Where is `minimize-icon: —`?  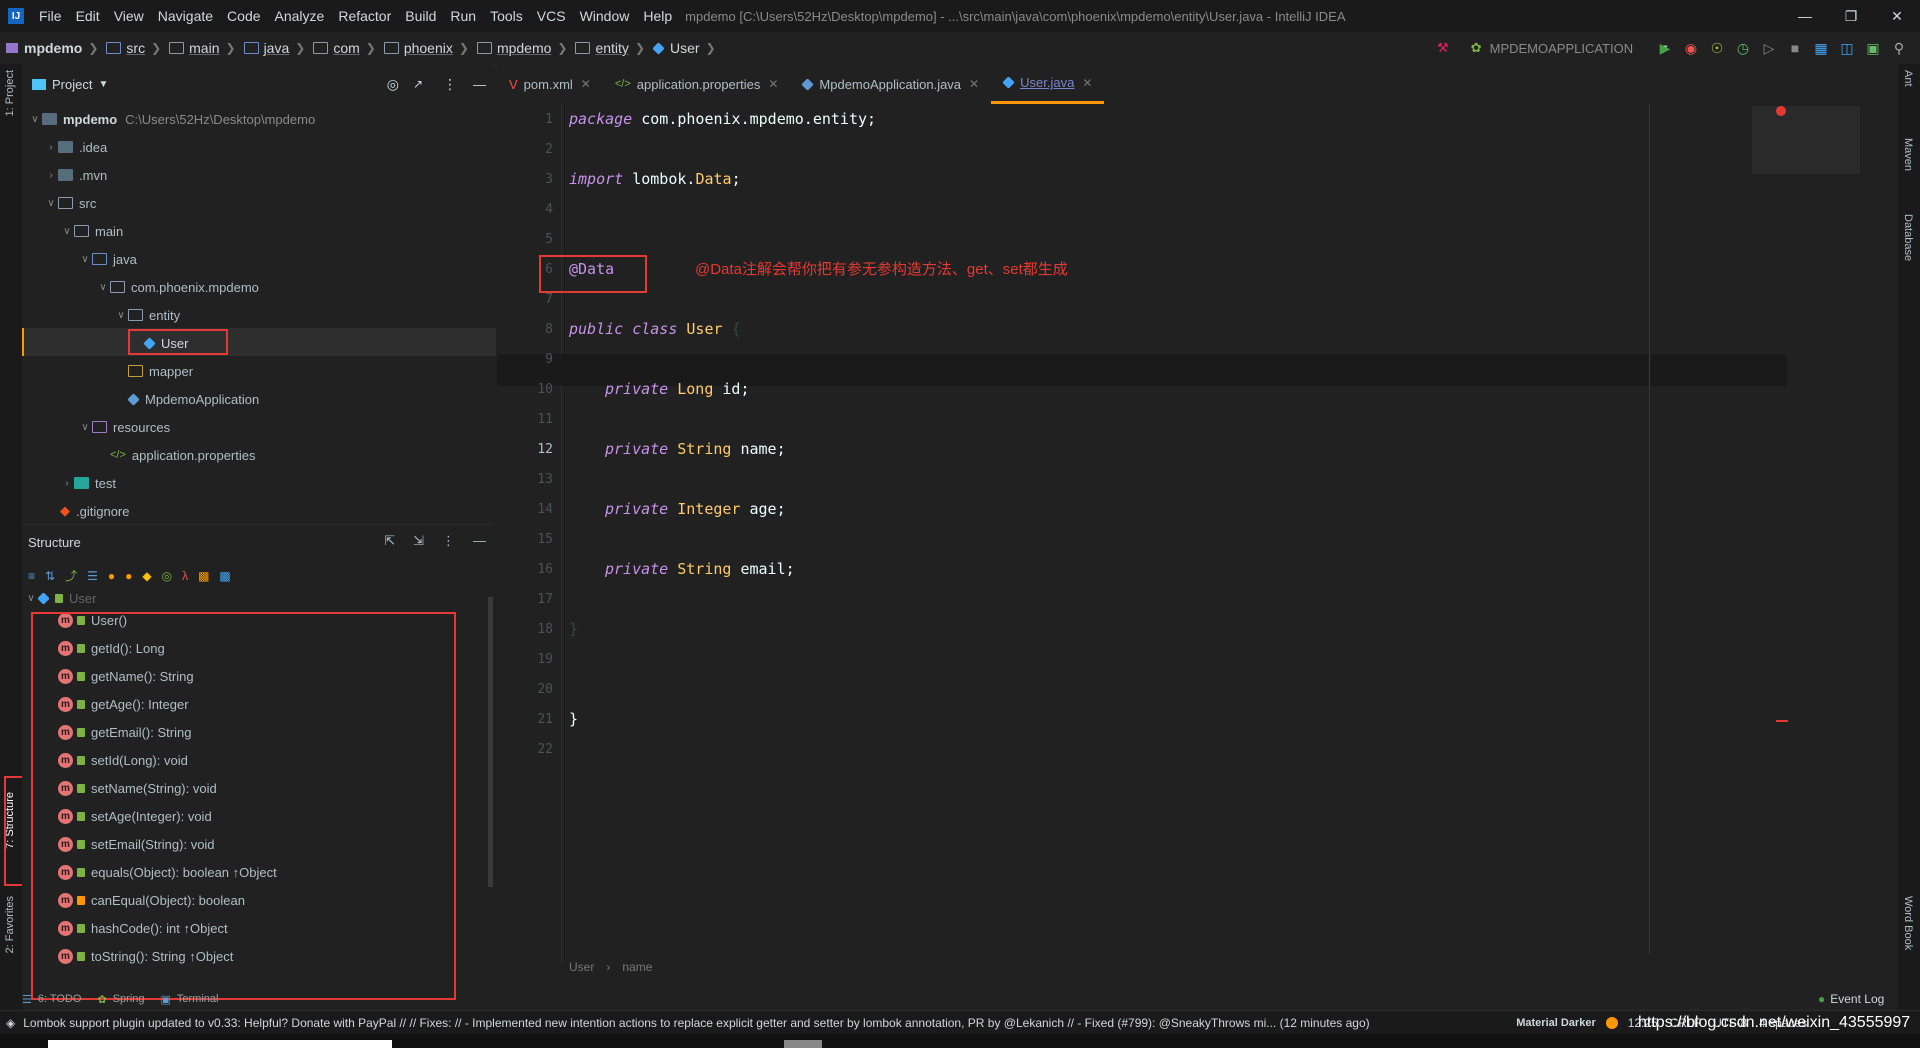
minimize-icon: — is located at coordinates (1805, 16).